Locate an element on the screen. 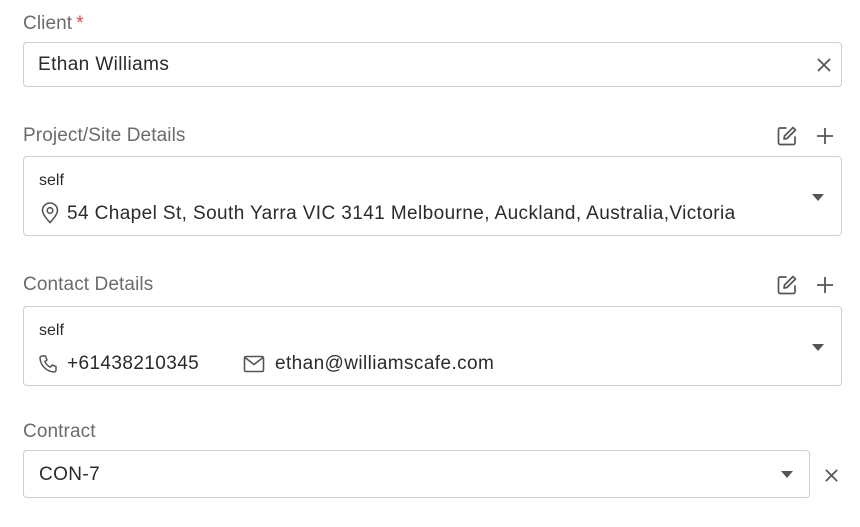  phone-icon is located at coordinates (48, 364).